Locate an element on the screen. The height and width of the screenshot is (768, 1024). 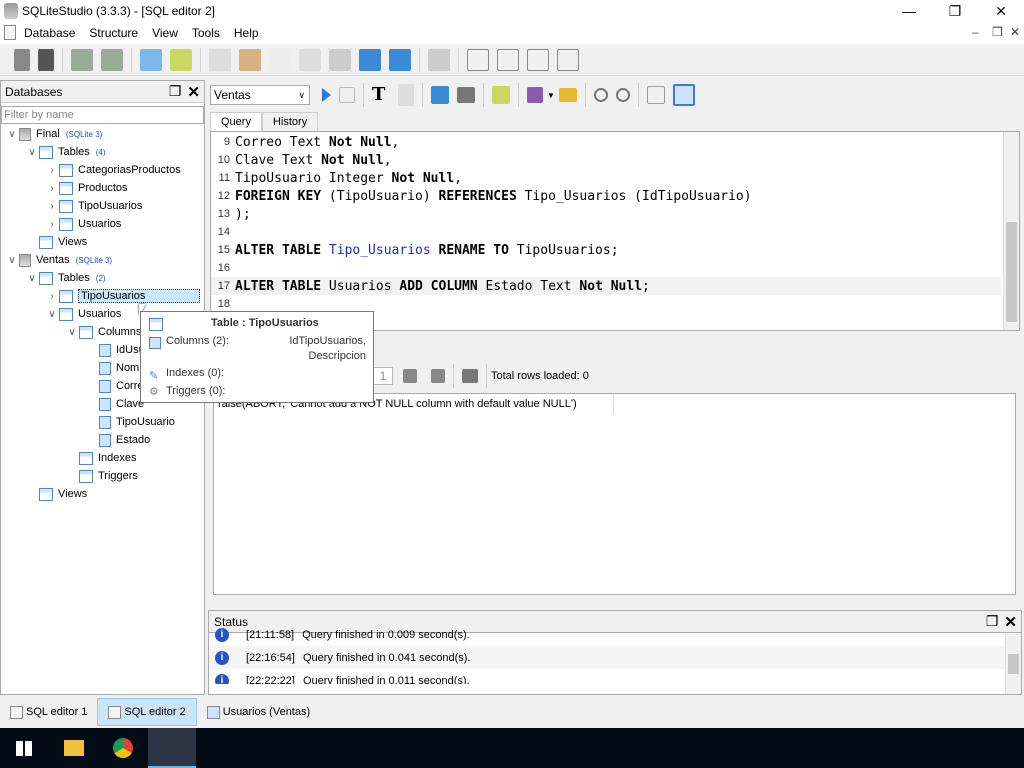
windows-start-icon is located at coordinates (24, 748).